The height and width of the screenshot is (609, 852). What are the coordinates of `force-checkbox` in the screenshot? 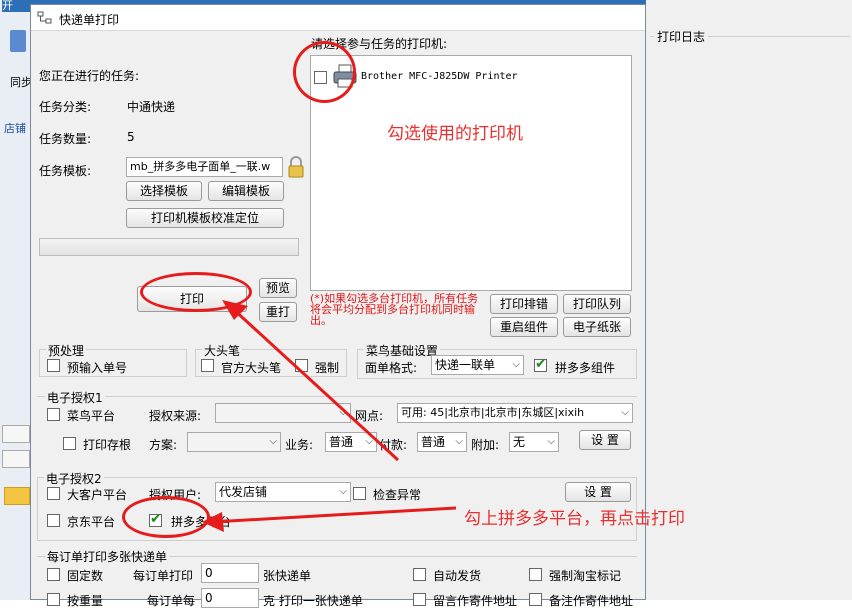 It's located at (301, 365).